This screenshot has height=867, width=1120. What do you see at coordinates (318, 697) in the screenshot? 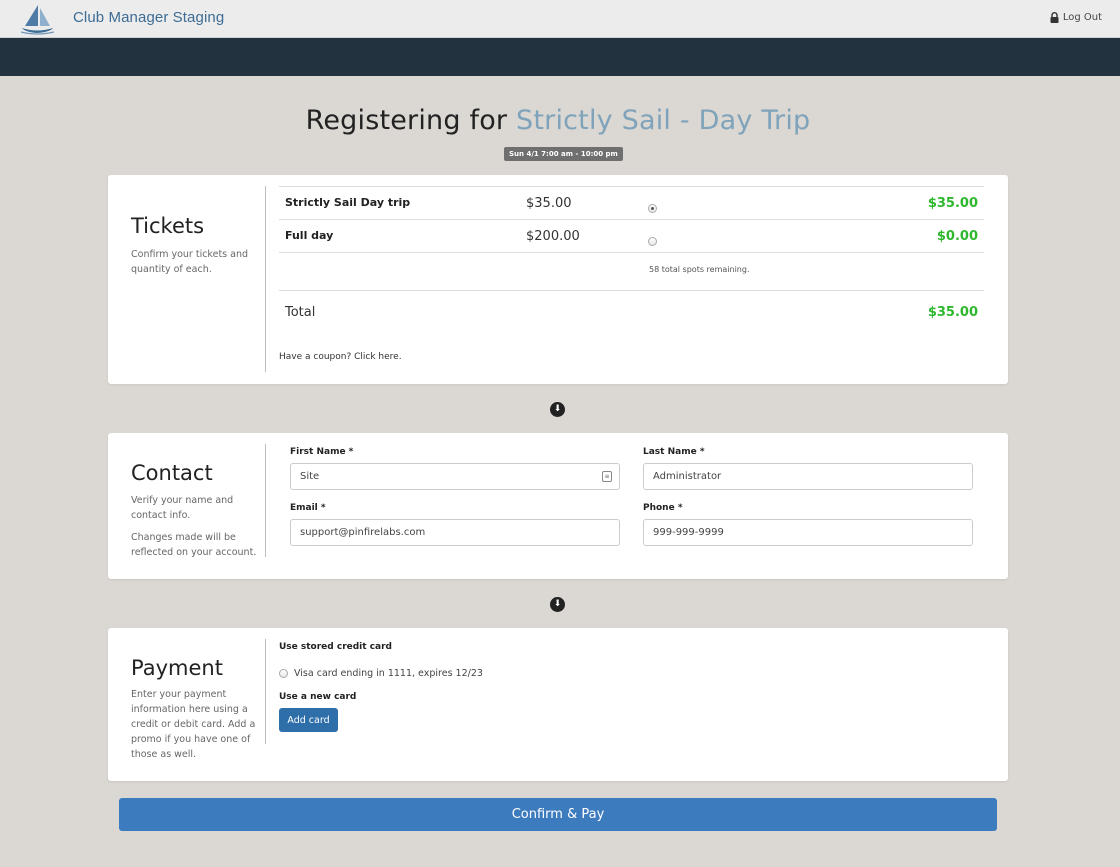
I see `new-card-heading: Use a new card` at bounding box center [318, 697].